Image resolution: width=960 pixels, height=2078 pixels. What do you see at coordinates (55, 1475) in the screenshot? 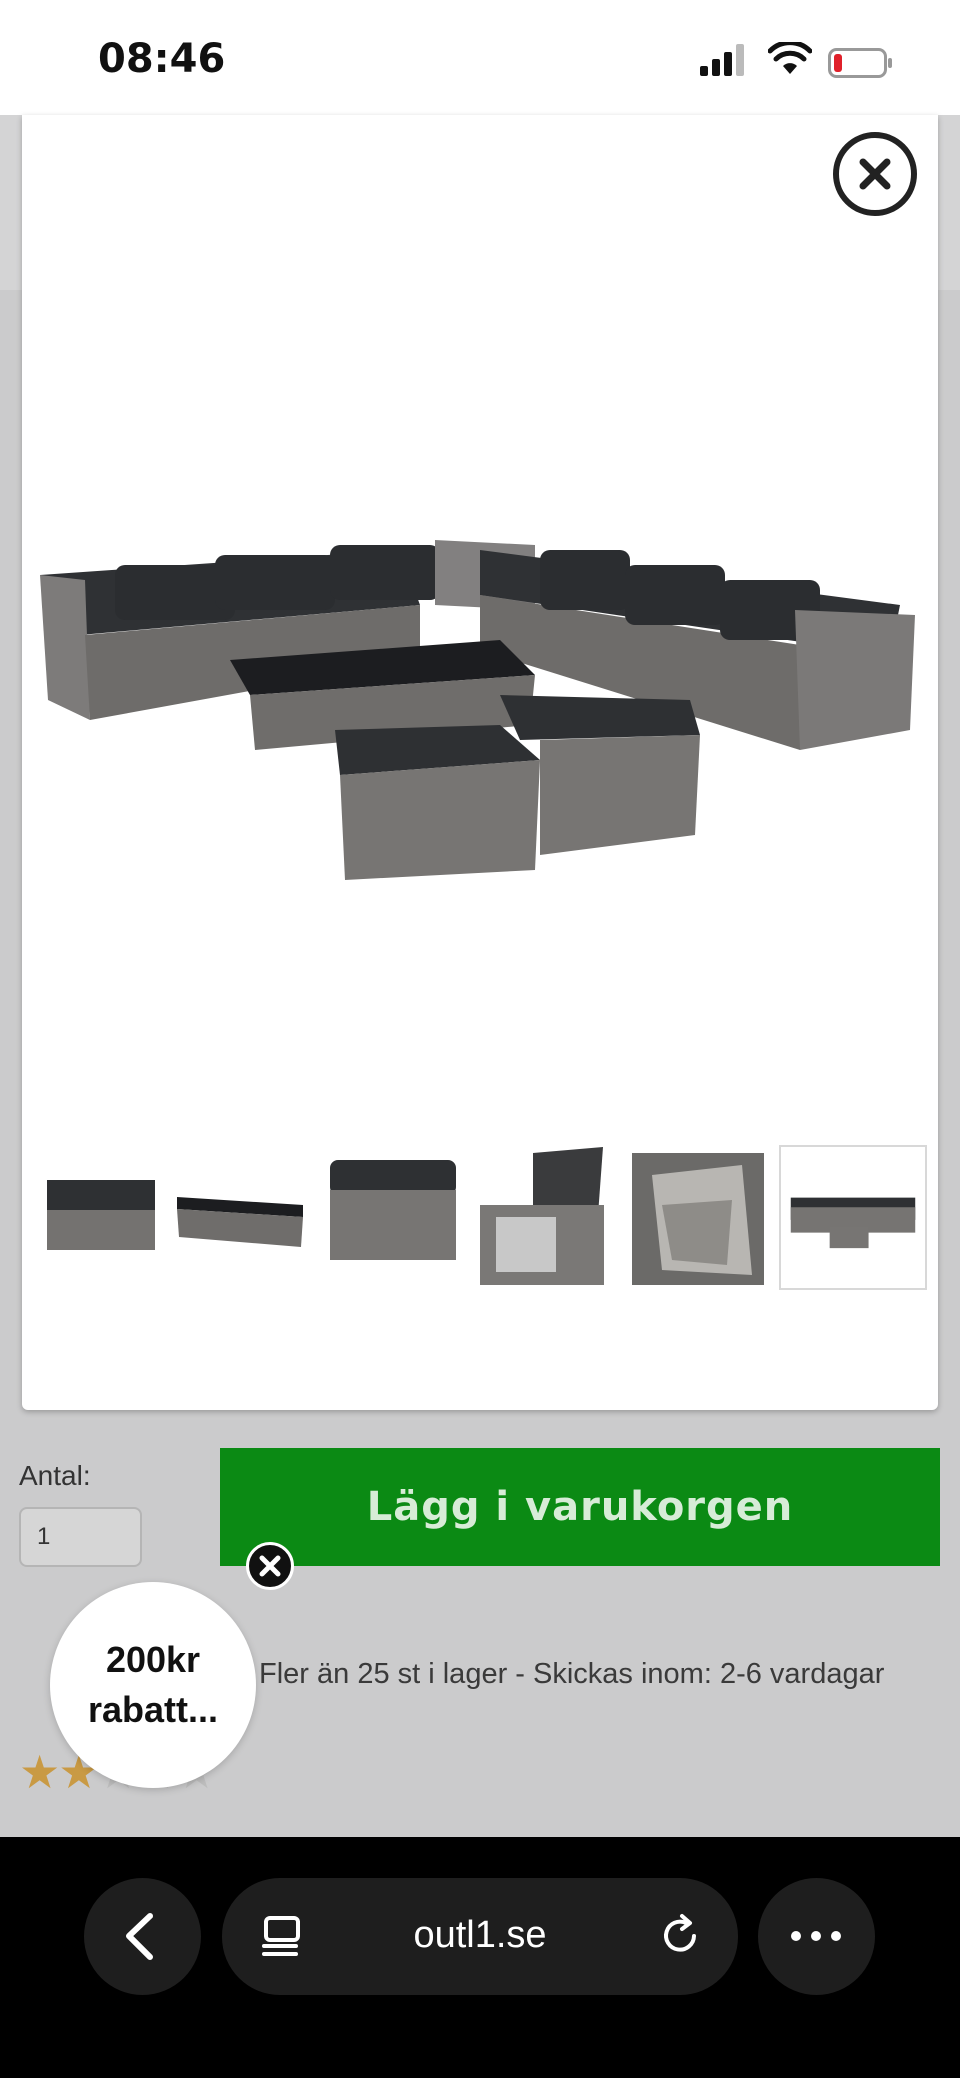
I see `quantity-label: Antal:` at bounding box center [55, 1475].